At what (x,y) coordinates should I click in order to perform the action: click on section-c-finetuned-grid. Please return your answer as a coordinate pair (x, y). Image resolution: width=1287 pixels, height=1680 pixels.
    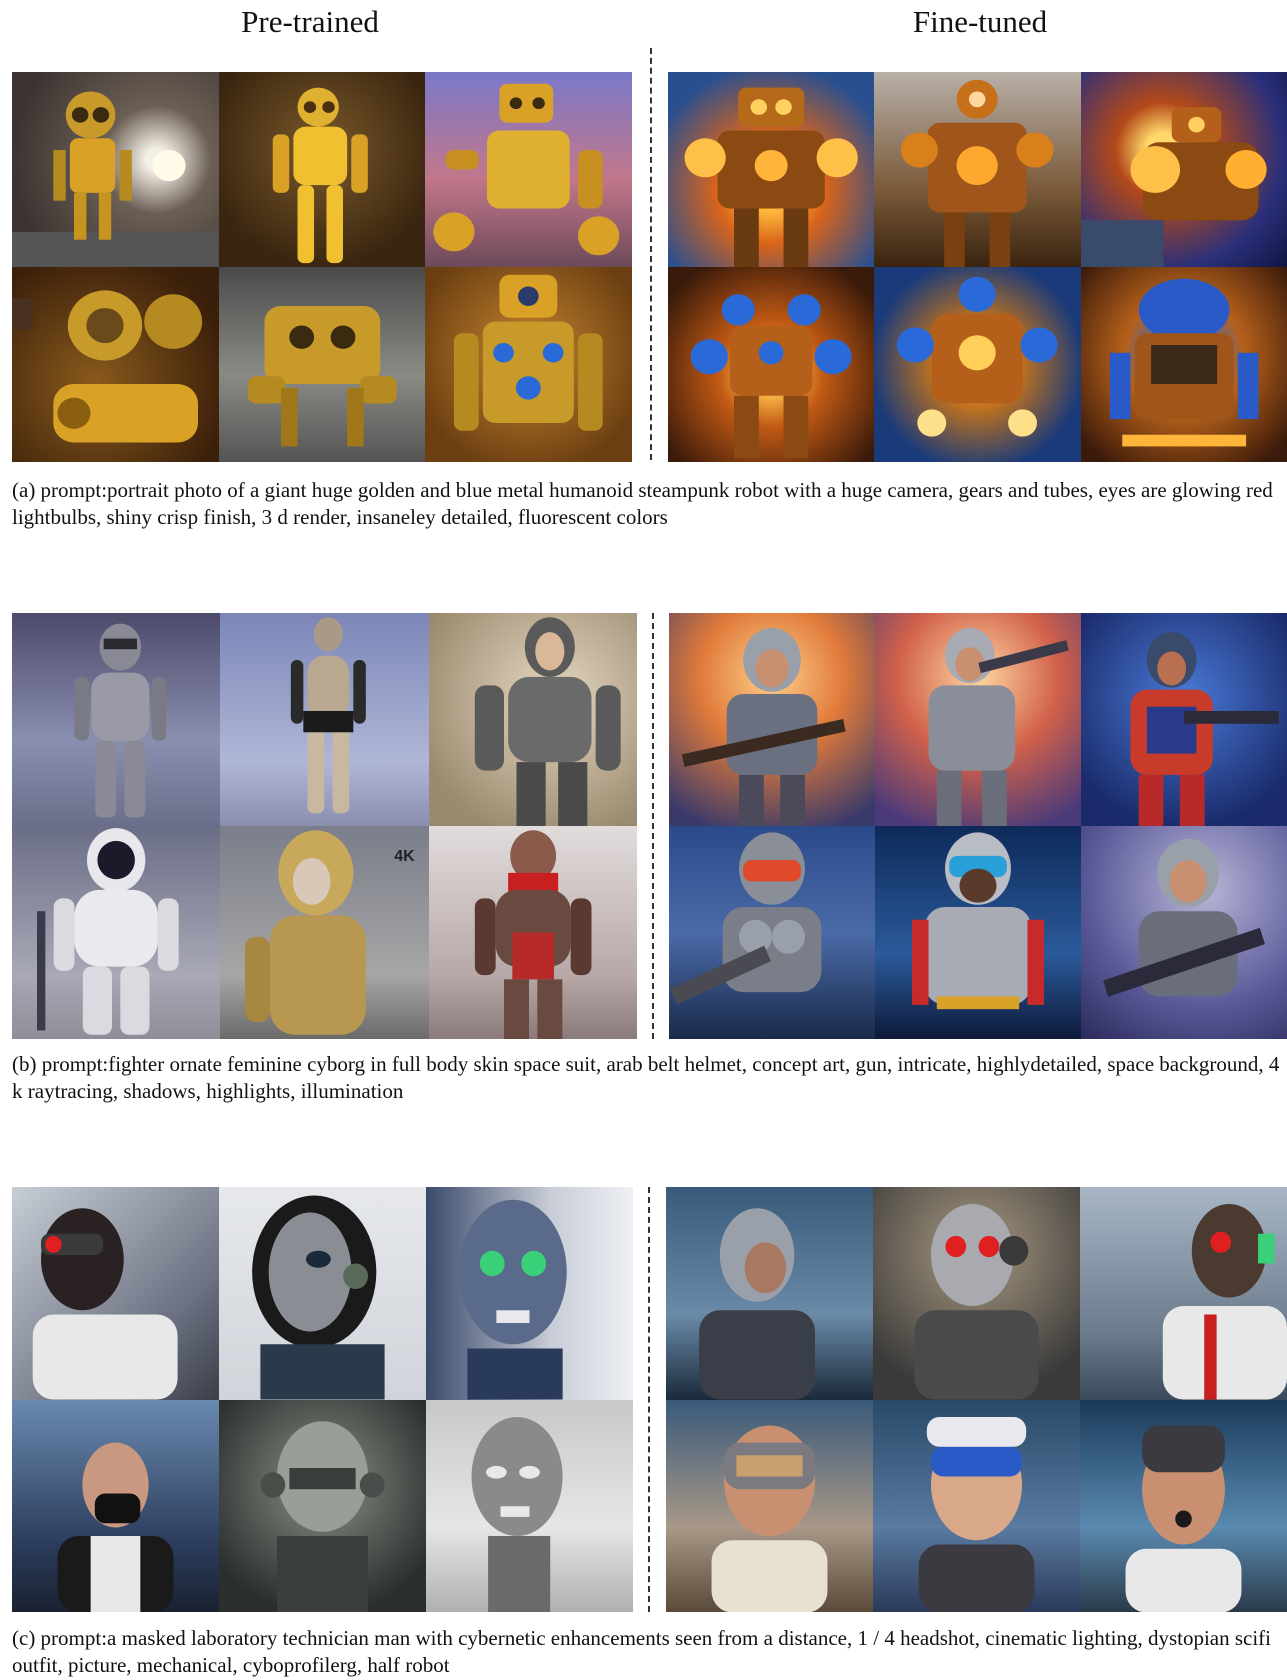
    Looking at the image, I should click on (976, 1399).